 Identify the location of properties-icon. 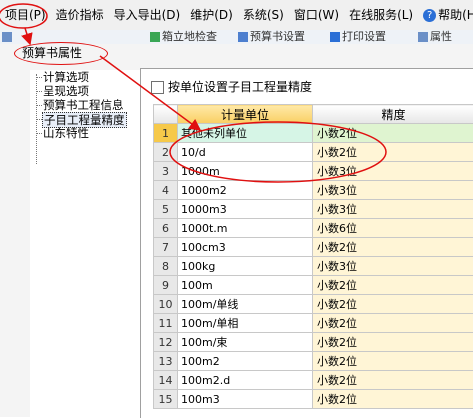
(423, 37).